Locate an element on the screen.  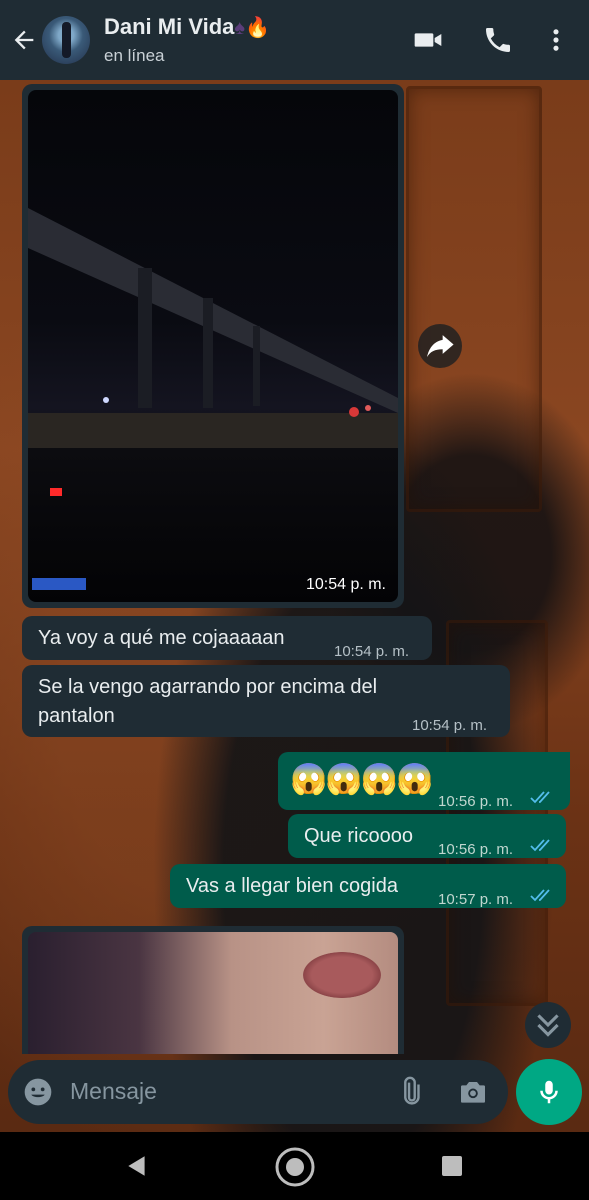
back-arrow-icon is located at coordinates (24, 40).